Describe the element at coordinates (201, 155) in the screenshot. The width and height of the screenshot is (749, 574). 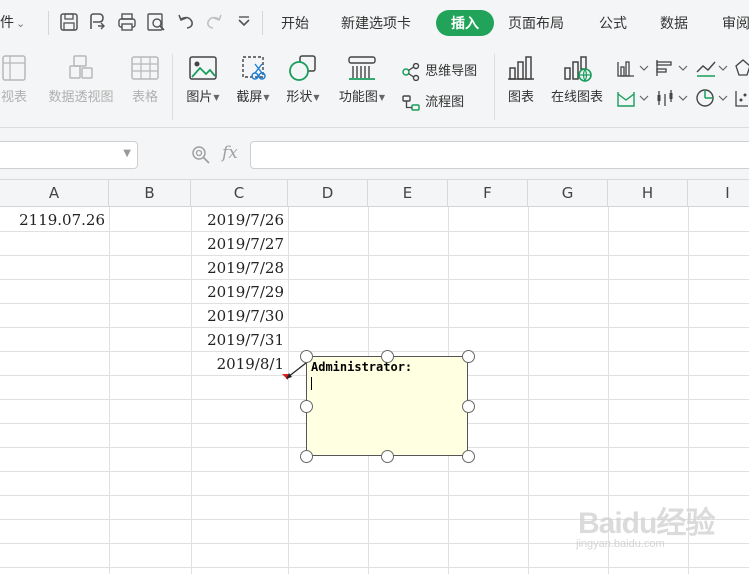
I see `zoom-icon` at that location.